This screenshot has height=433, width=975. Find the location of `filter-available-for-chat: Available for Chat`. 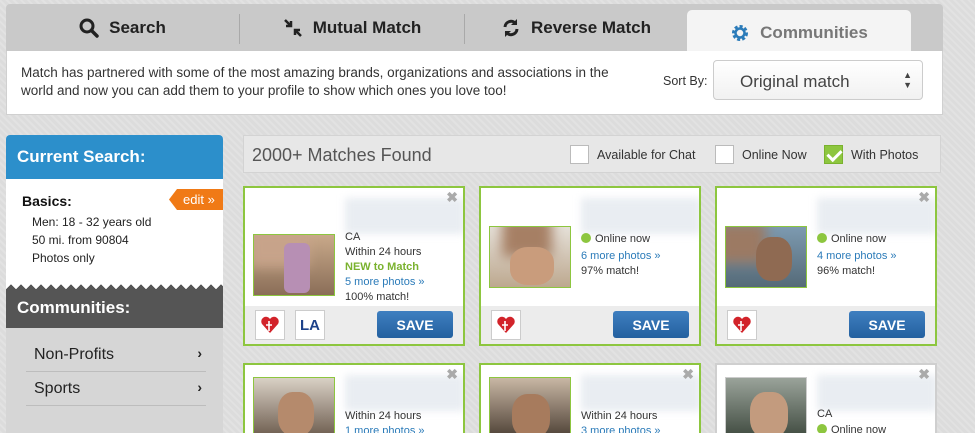

filter-available-for-chat: Available for Chat is located at coordinates (632, 154).